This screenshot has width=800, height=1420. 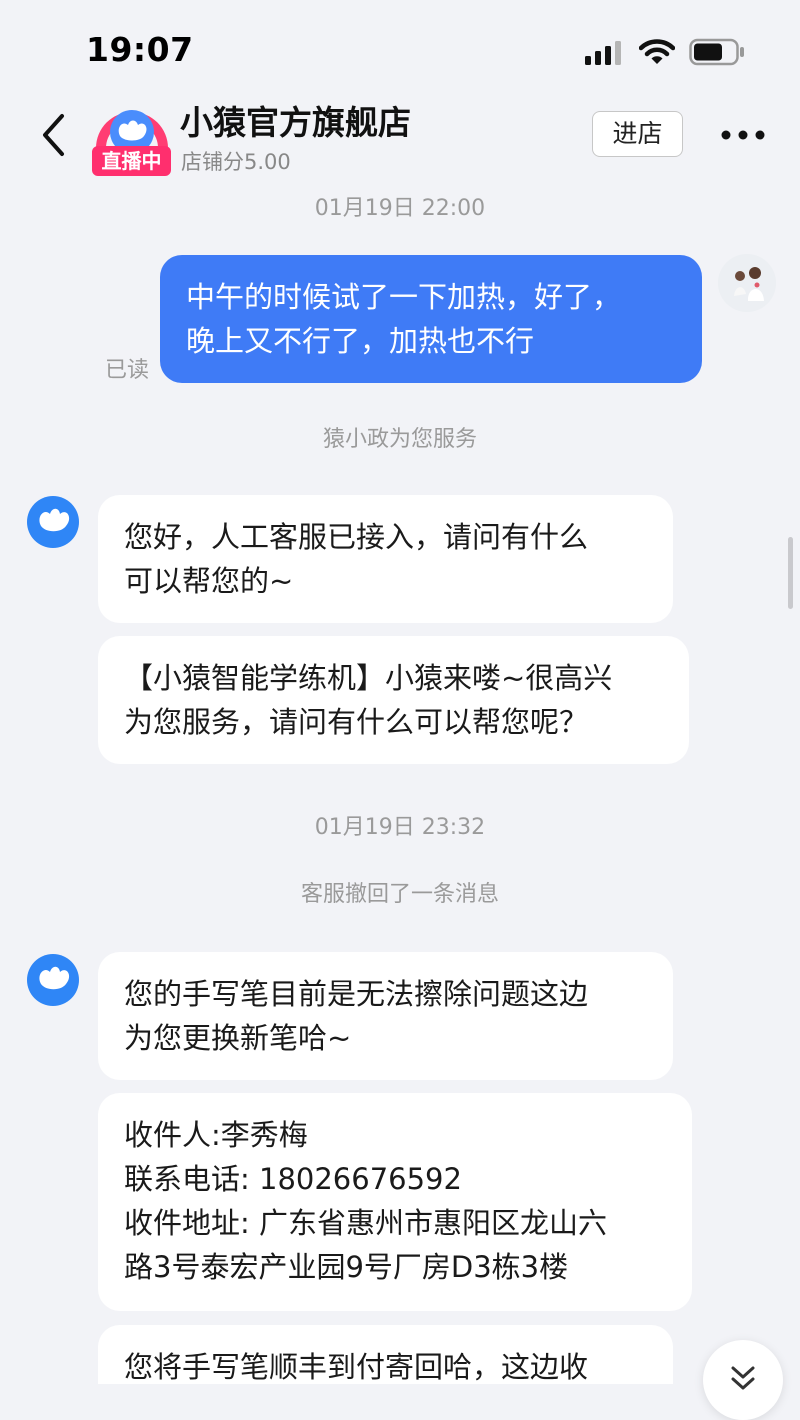 What do you see at coordinates (216, 1135) in the screenshot?
I see `message-line: 收件人:李秀梅` at bounding box center [216, 1135].